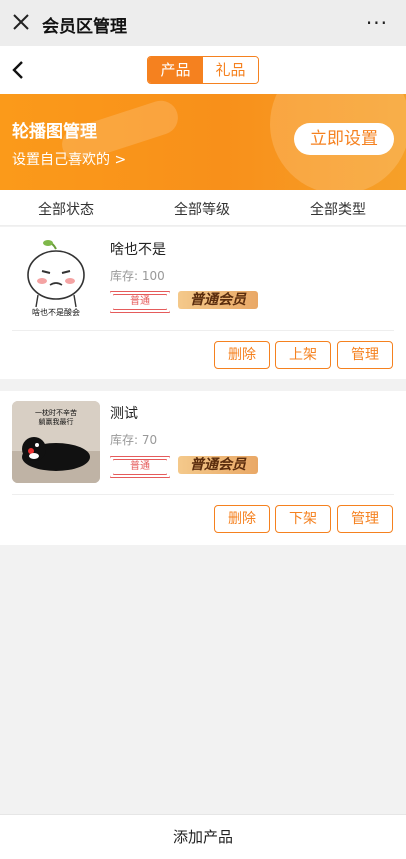 The width and height of the screenshot is (406, 859). Describe the element at coordinates (84, 27) in the screenshot. I see `page-title: 会员区管理` at that location.